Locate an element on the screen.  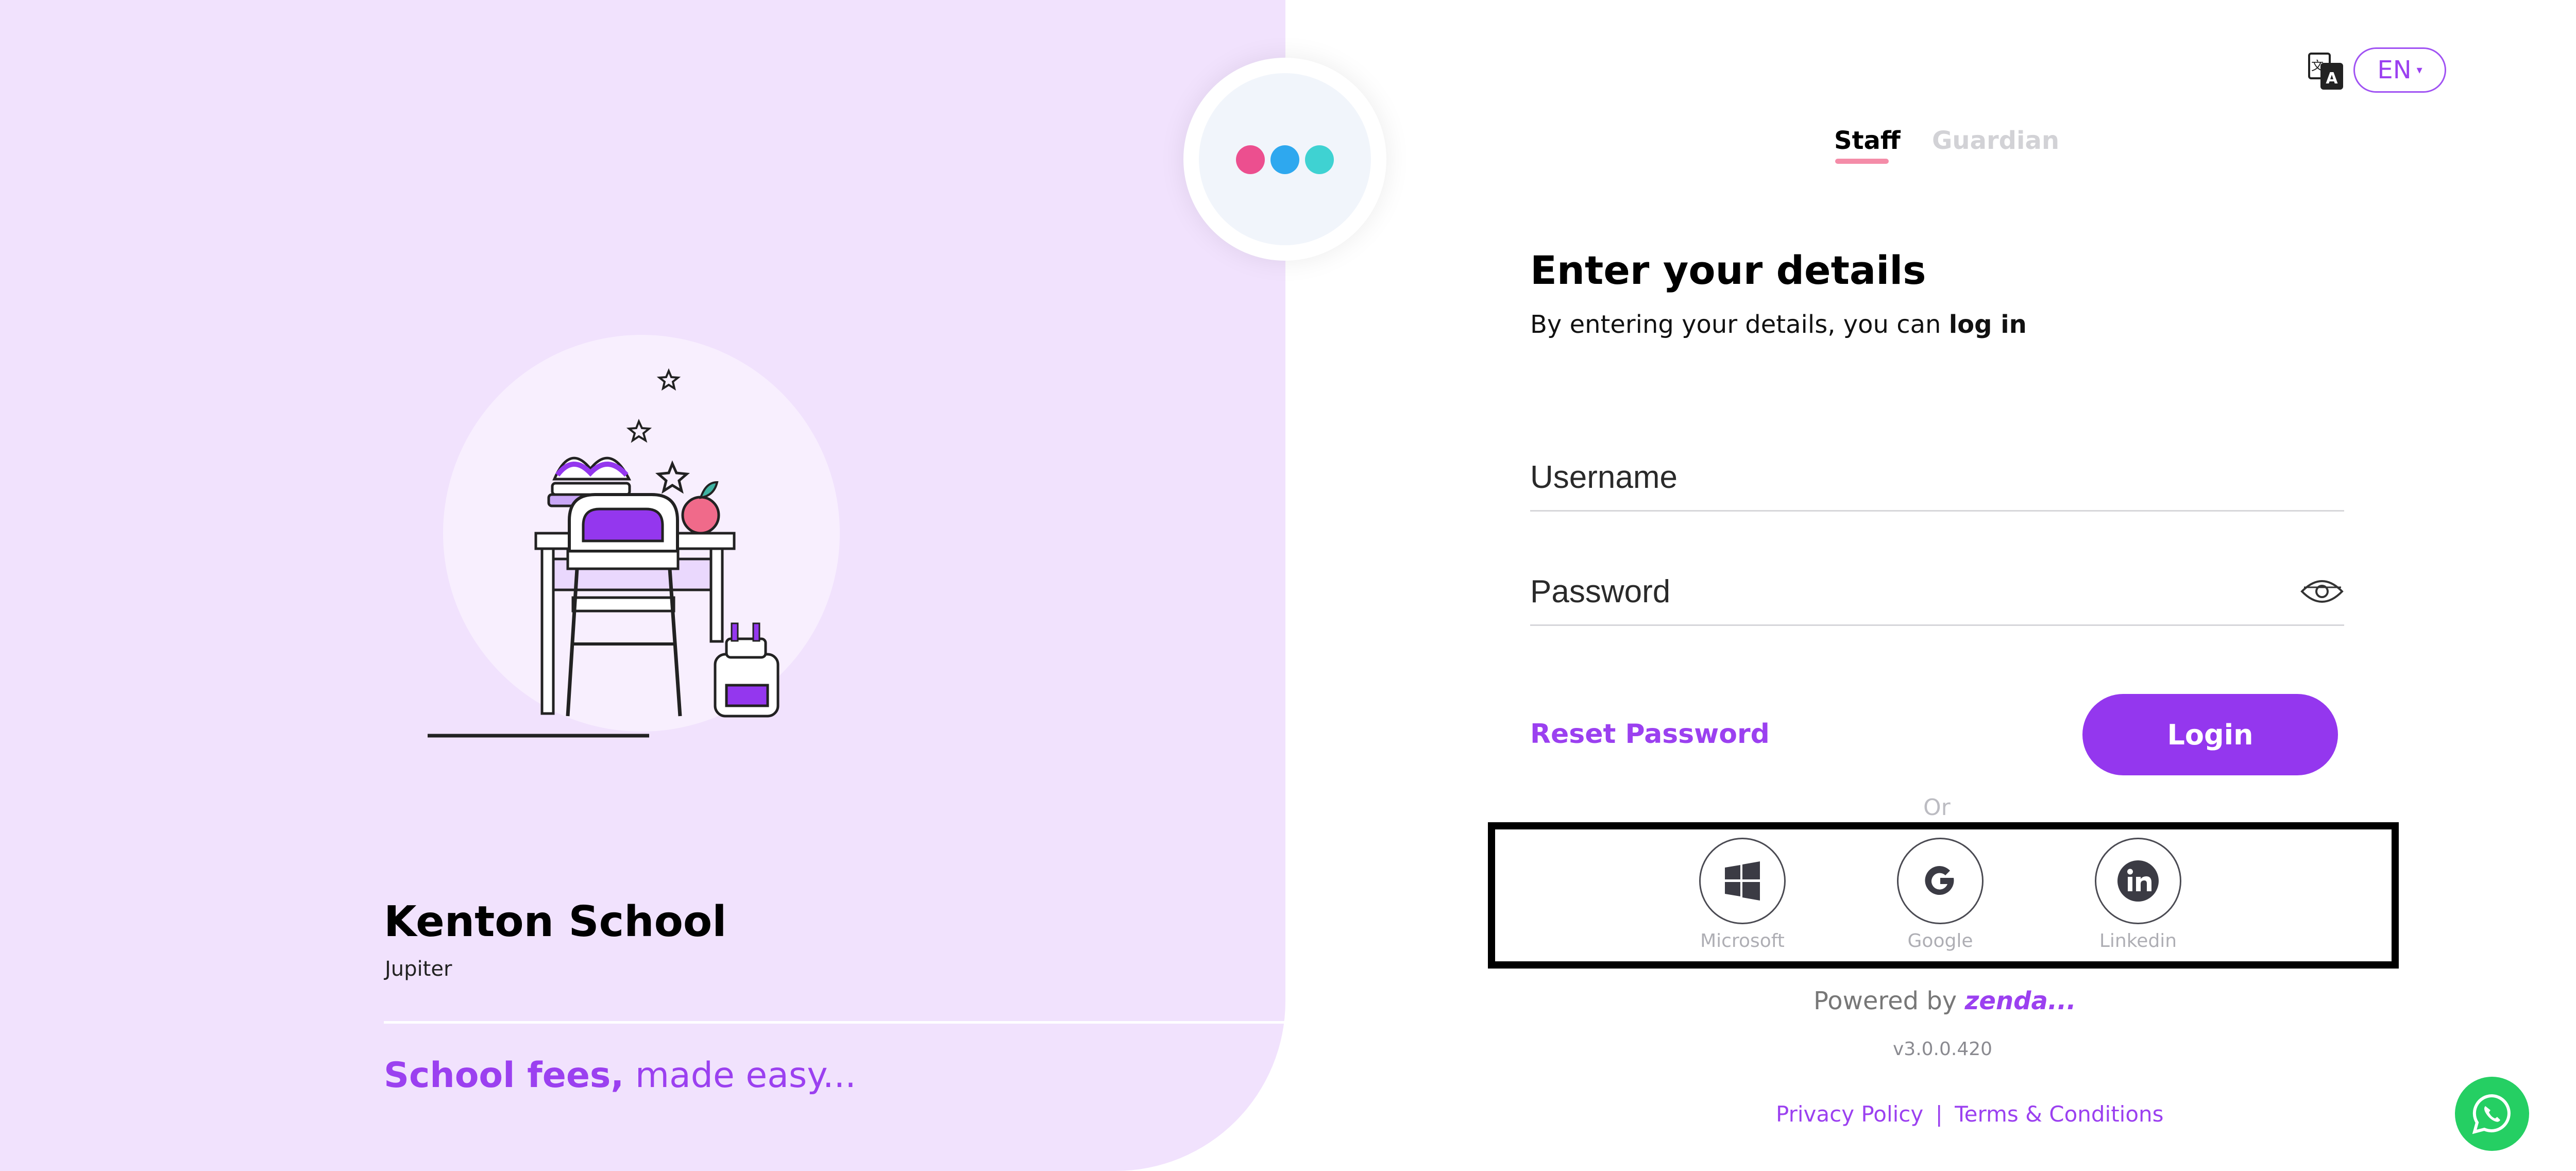
form-subtitle: By entering your details, you can log in is located at coordinates (1778, 324).